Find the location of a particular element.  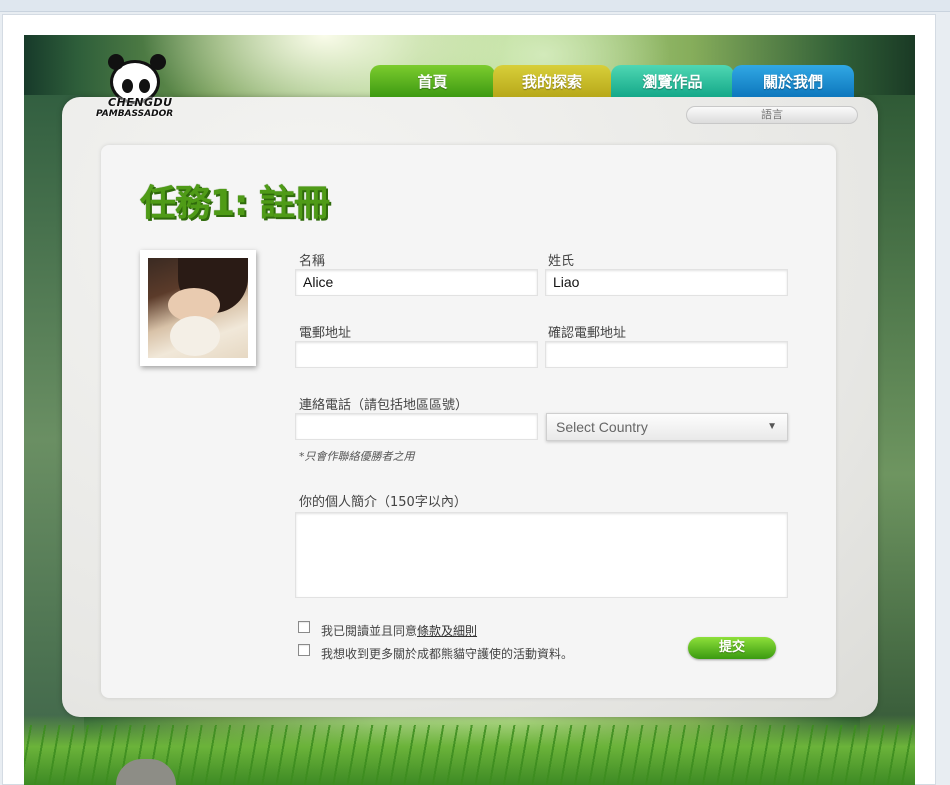

tab-about-us: 關於我們 is located at coordinates (793, 81).